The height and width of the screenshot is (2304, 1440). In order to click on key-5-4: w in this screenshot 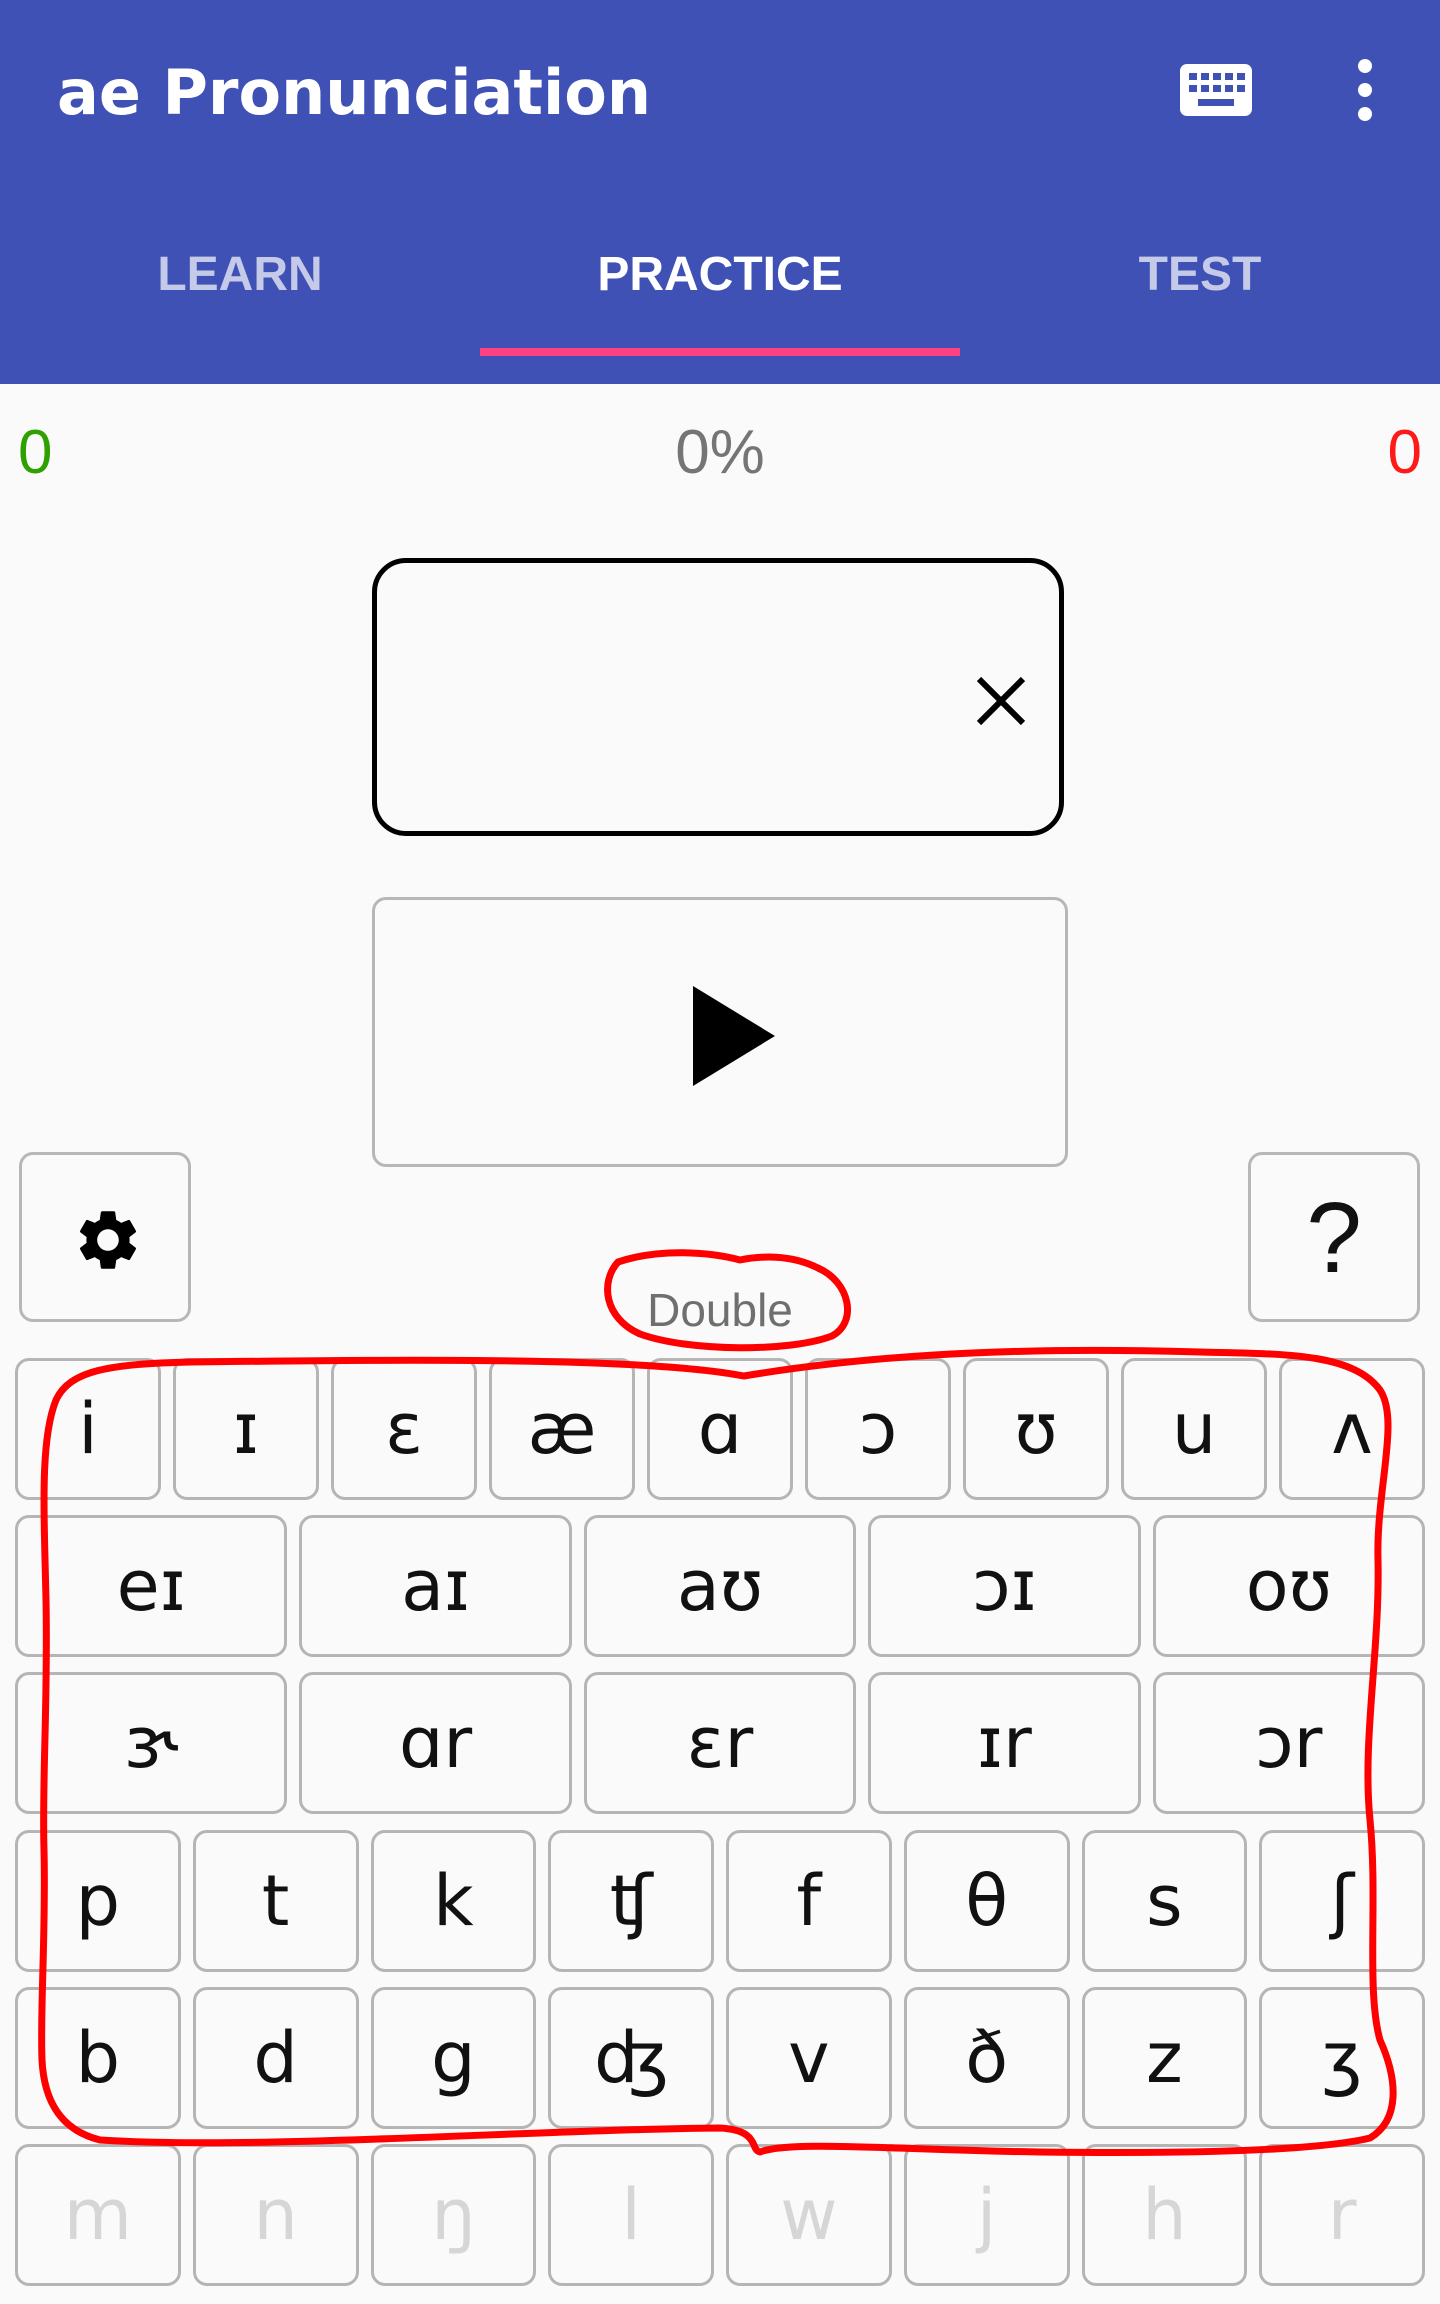, I will do `click(809, 2215)`.